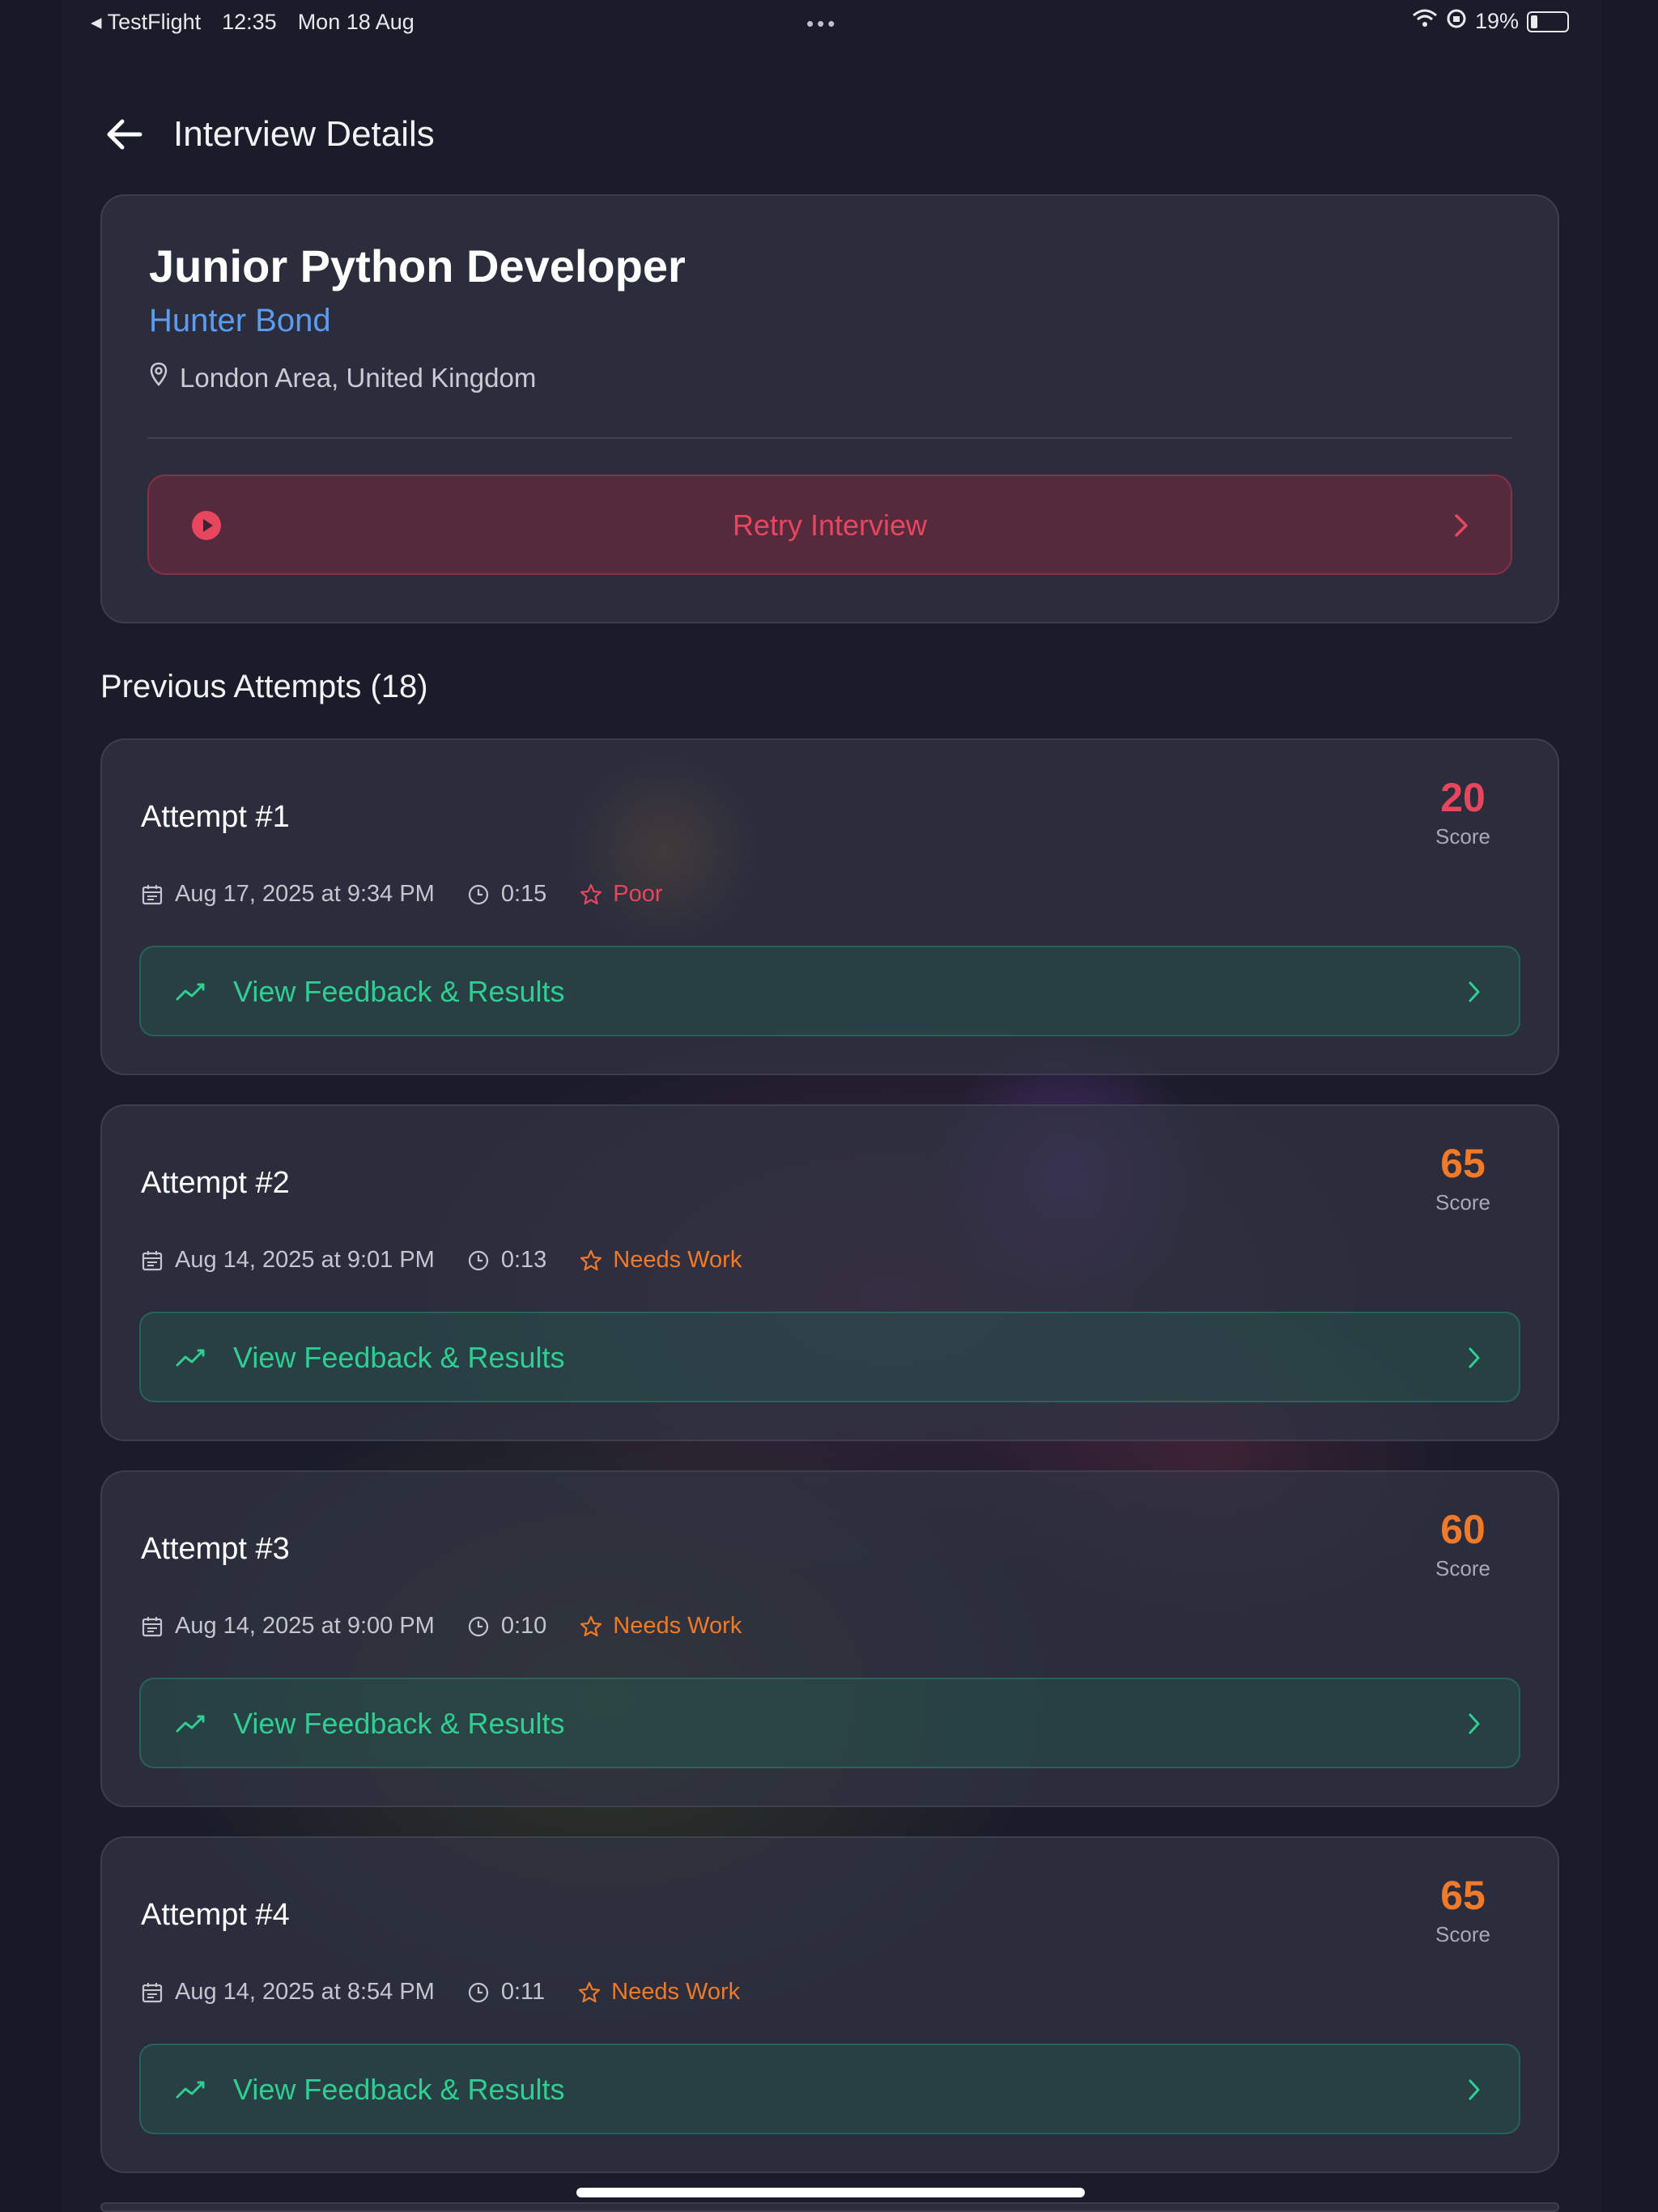 The height and width of the screenshot is (2212, 1658). I want to click on score-block: 20 Score, so click(1462, 813).